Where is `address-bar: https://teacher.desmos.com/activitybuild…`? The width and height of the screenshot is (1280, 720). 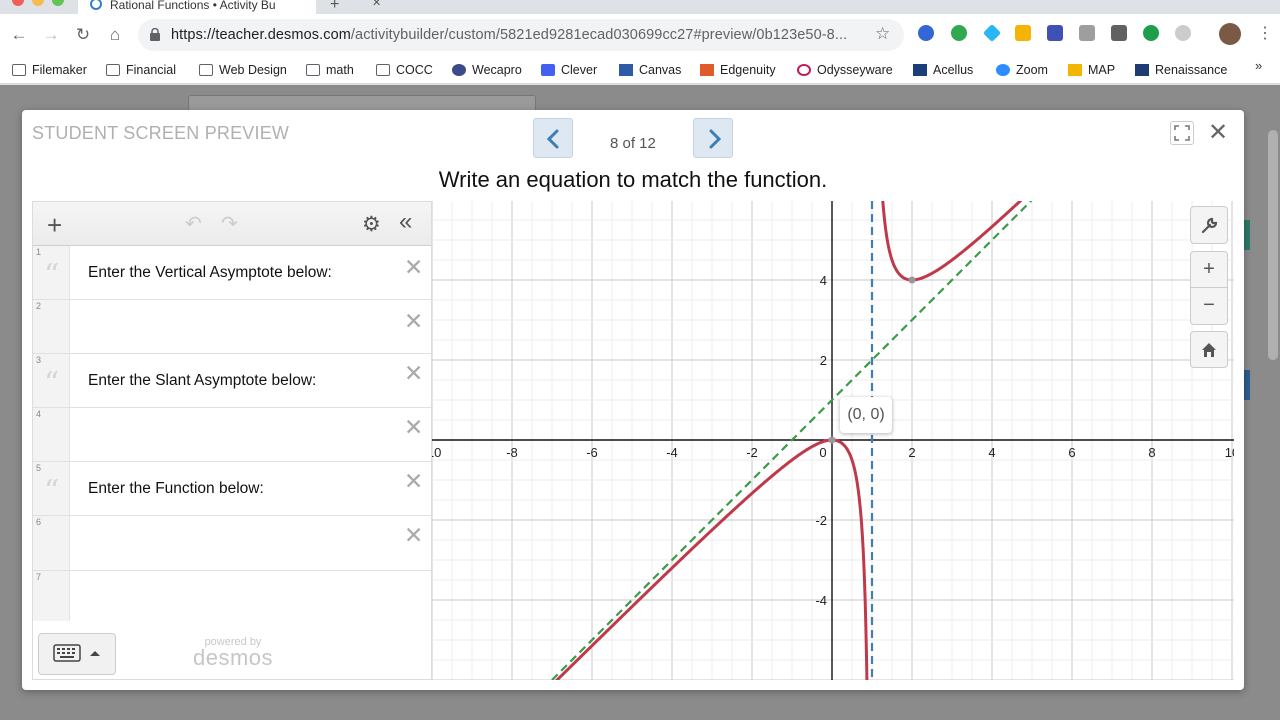 address-bar: https://teacher.desmos.com/activitybuild… is located at coordinates (521, 35).